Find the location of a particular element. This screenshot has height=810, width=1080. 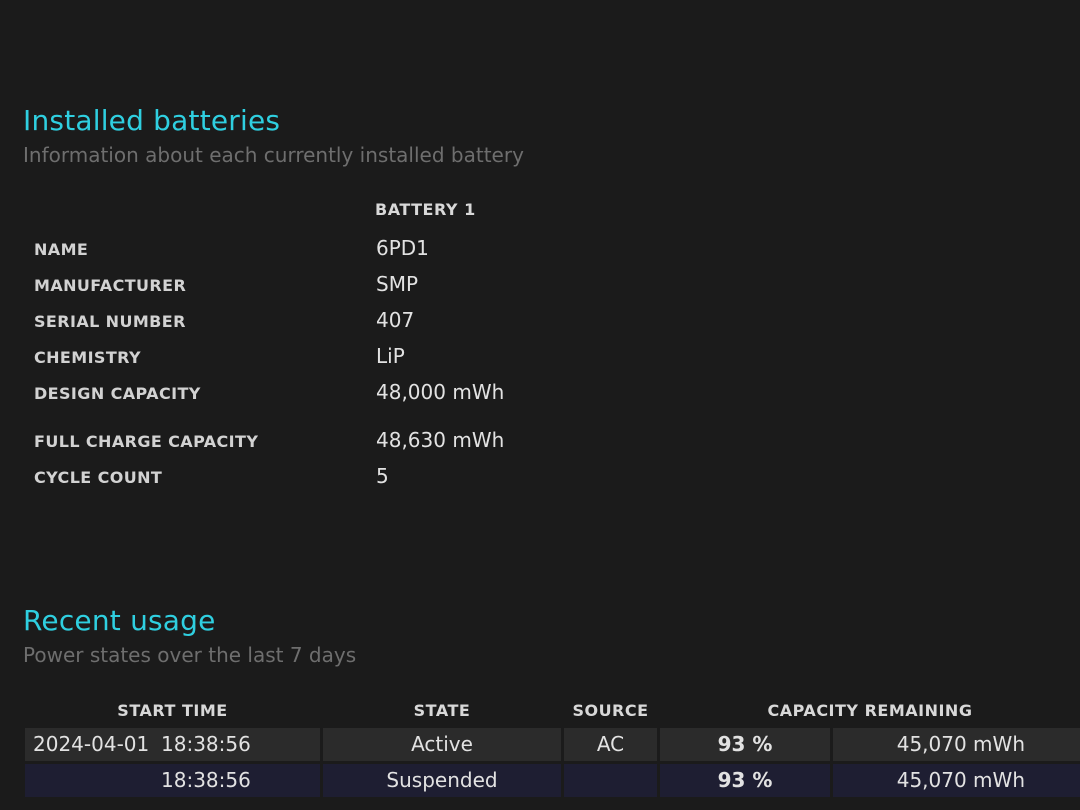

battery-label: CYCLE COUNT is located at coordinates (98, 477).